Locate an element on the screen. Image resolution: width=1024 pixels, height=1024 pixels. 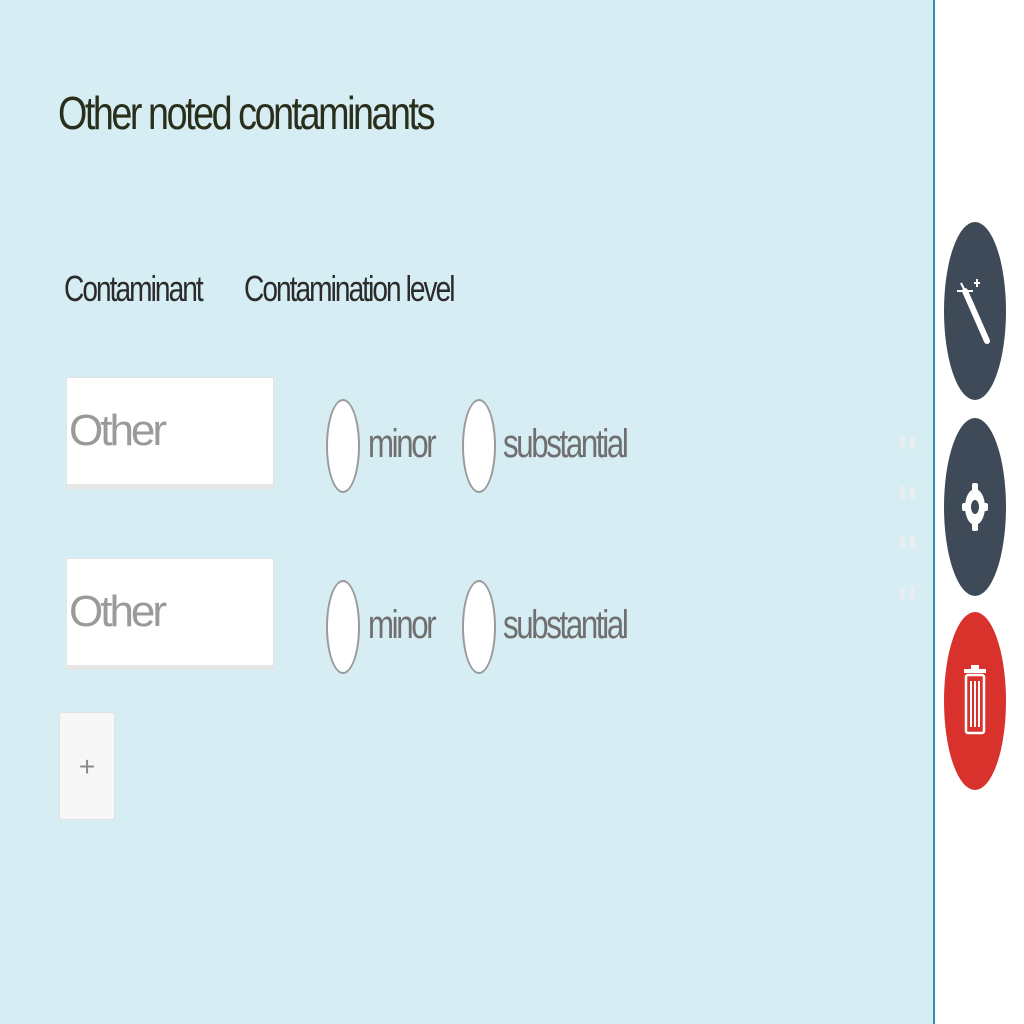
gear-icon is located at coordinates (975, 507).